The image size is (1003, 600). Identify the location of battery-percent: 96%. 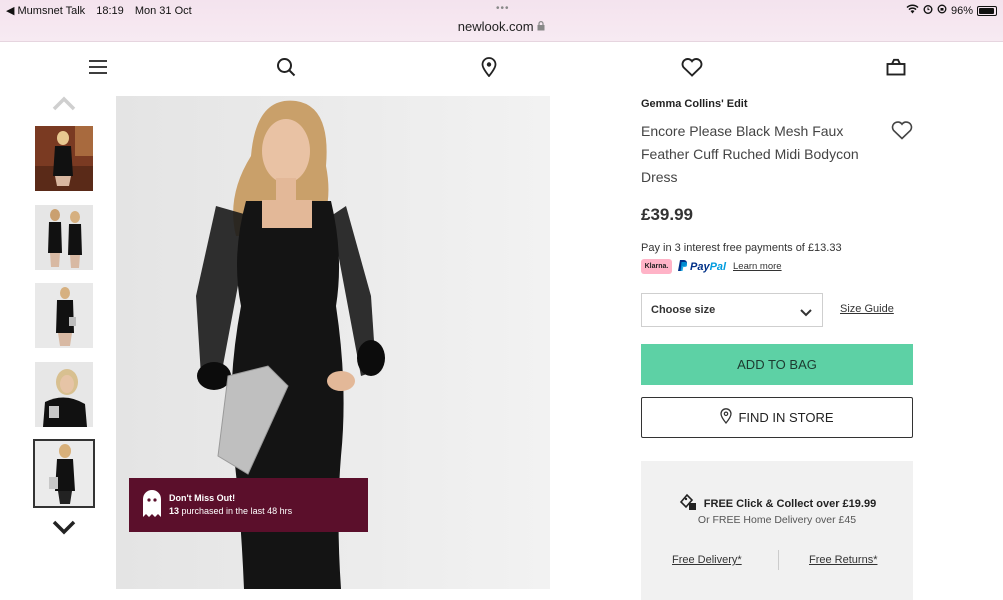
(961, 10).